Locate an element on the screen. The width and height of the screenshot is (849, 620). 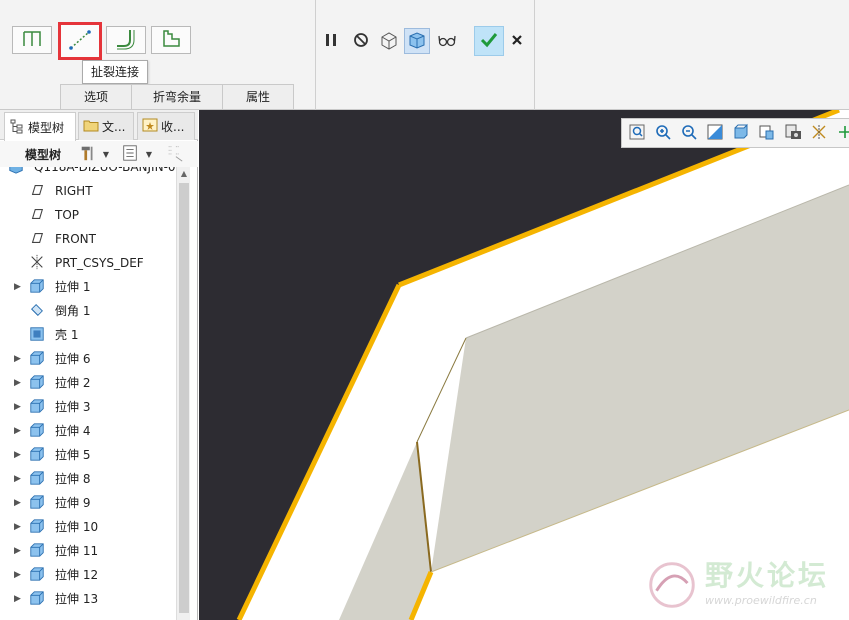
verify-button is located at coordinates (447, 41).